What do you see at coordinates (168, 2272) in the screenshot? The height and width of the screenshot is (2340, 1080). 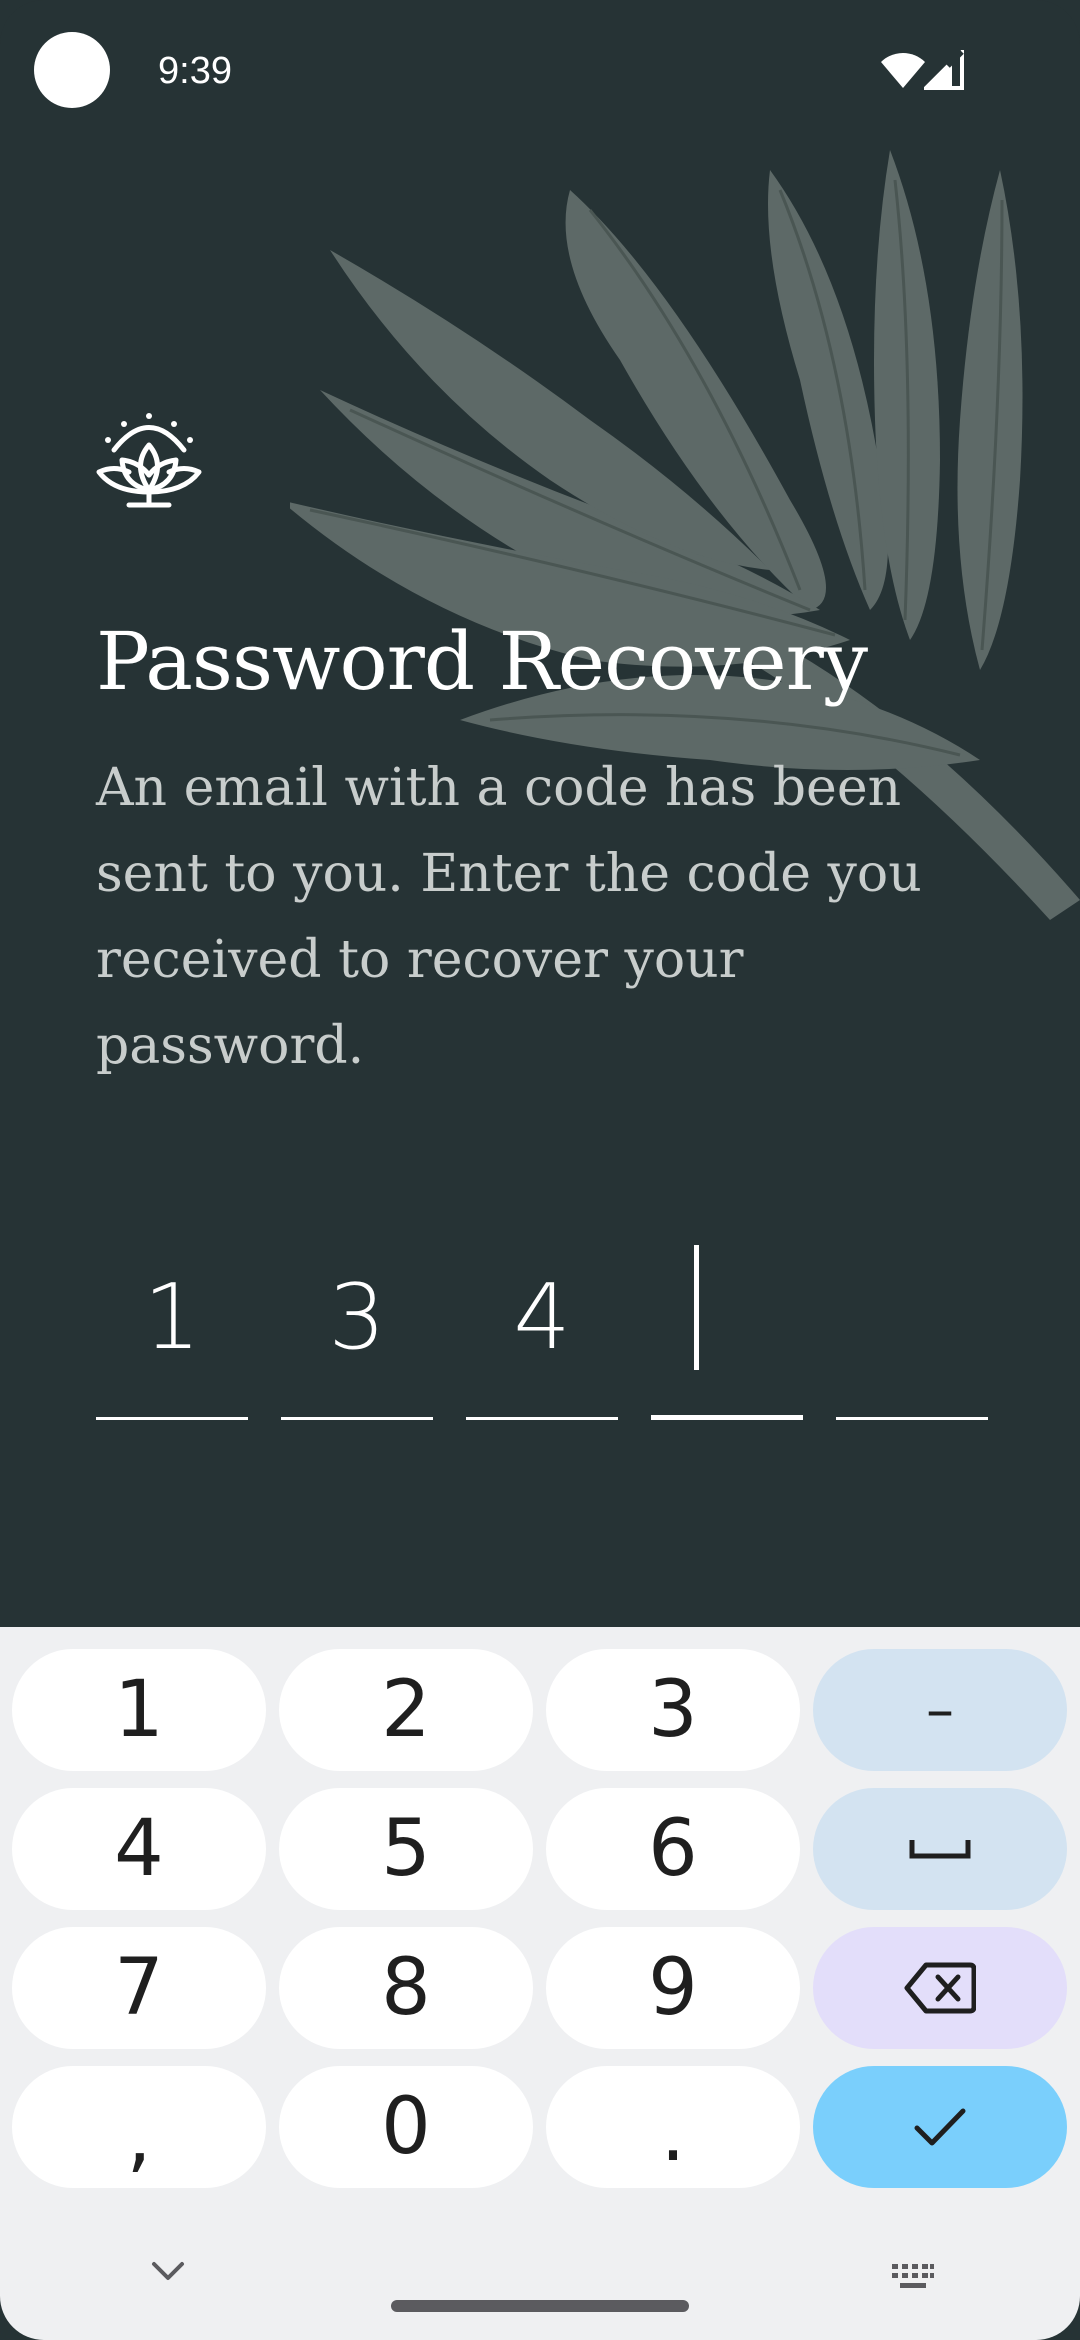 I see `chevron-down-icon` at bounding box center [168, 2272].